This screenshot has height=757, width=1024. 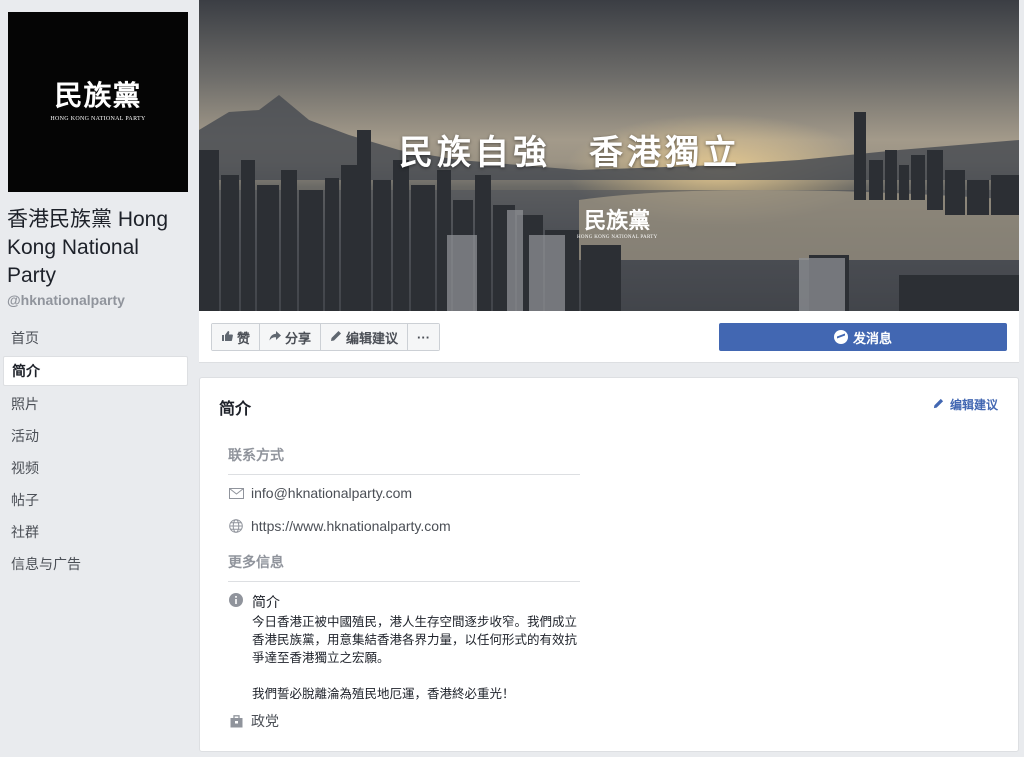 I want to click on messenger-icon, so click(x=840, y=337).